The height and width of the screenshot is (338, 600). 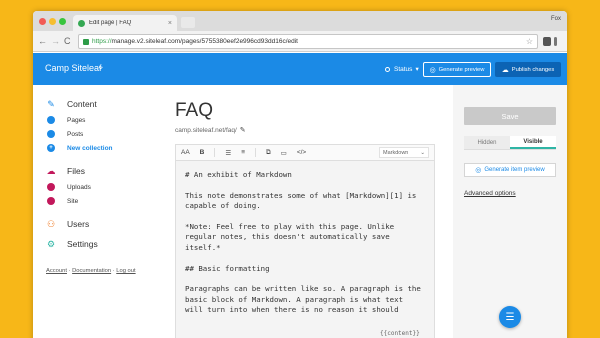 I want to click on save-button: Save, so click(x=510, y=116).